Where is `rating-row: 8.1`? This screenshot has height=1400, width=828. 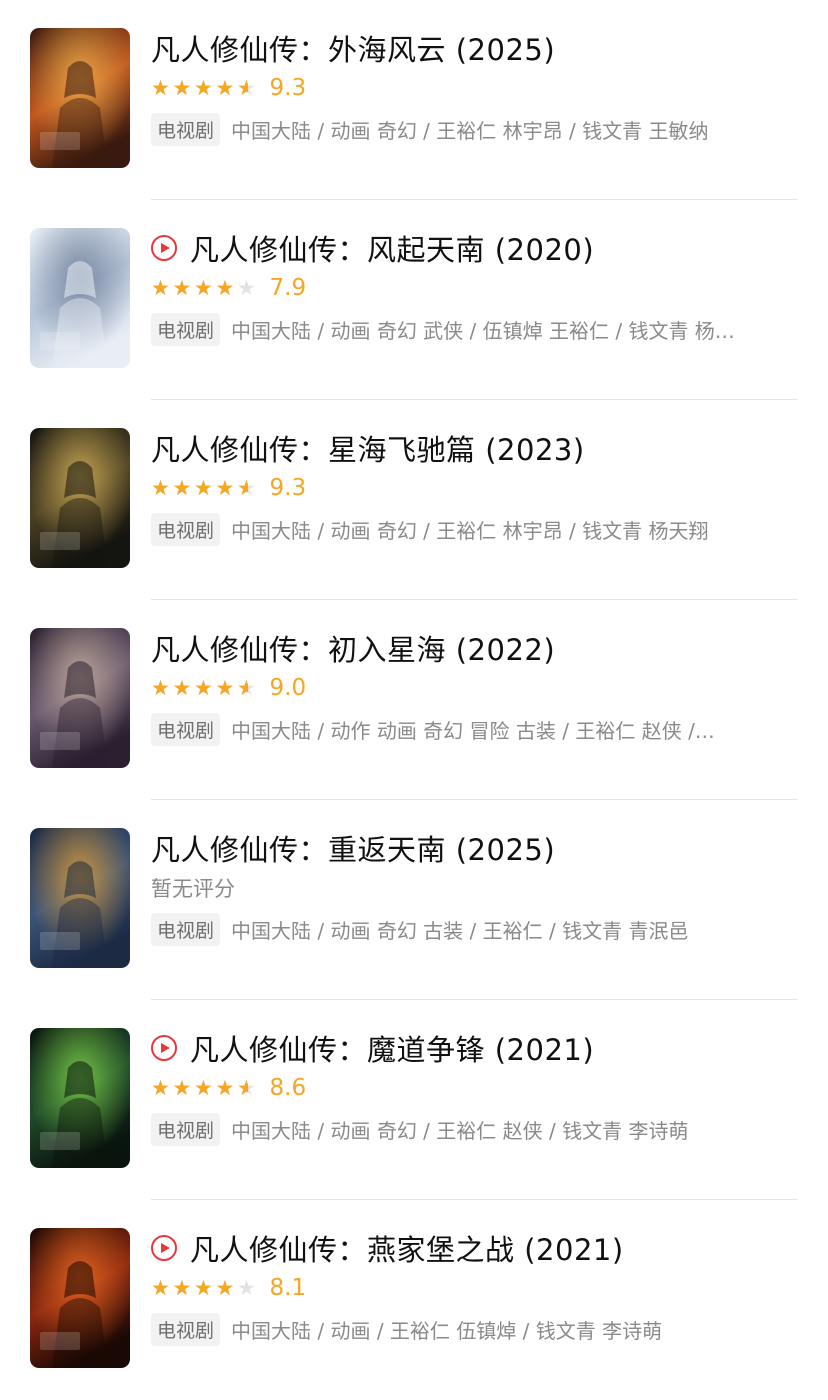 rating-row: 8.1 is located at coordinates (474, 1288).